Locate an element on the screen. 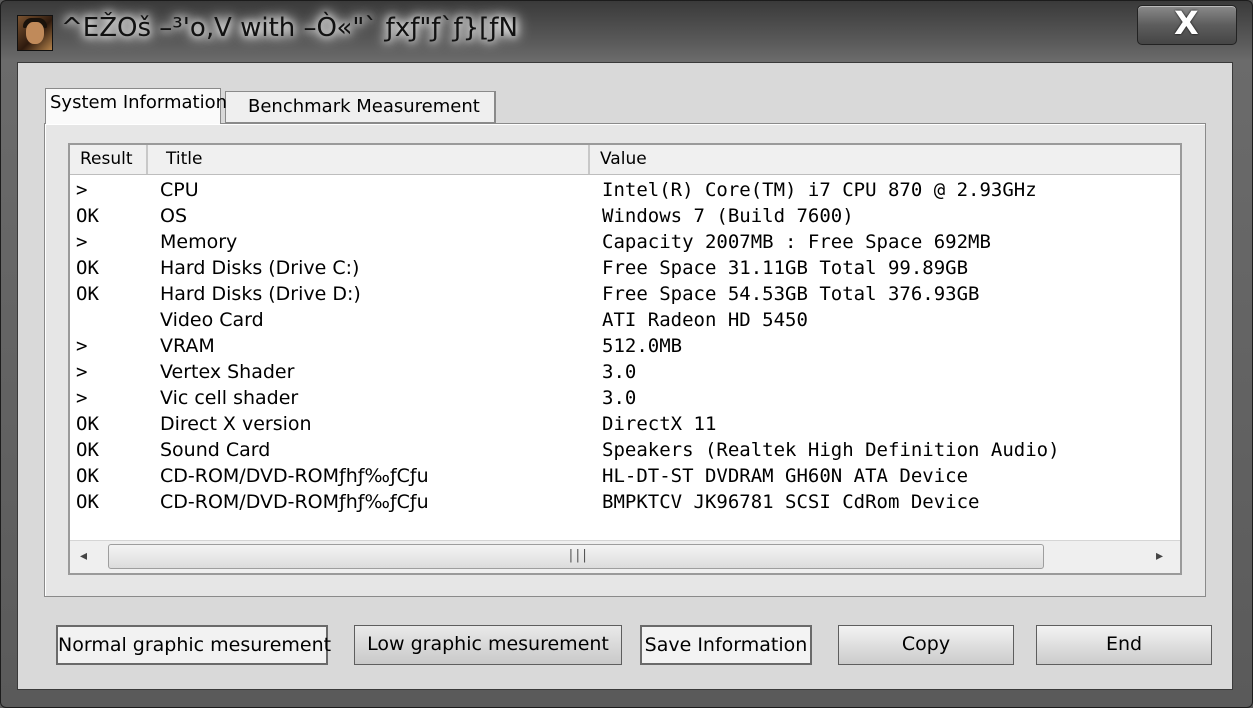 The width and height of the screenshot is (1253, 708). value-cell: HL-DT-ST DVDRAM GH60N ATA Device is located at coordinates (785, 476).